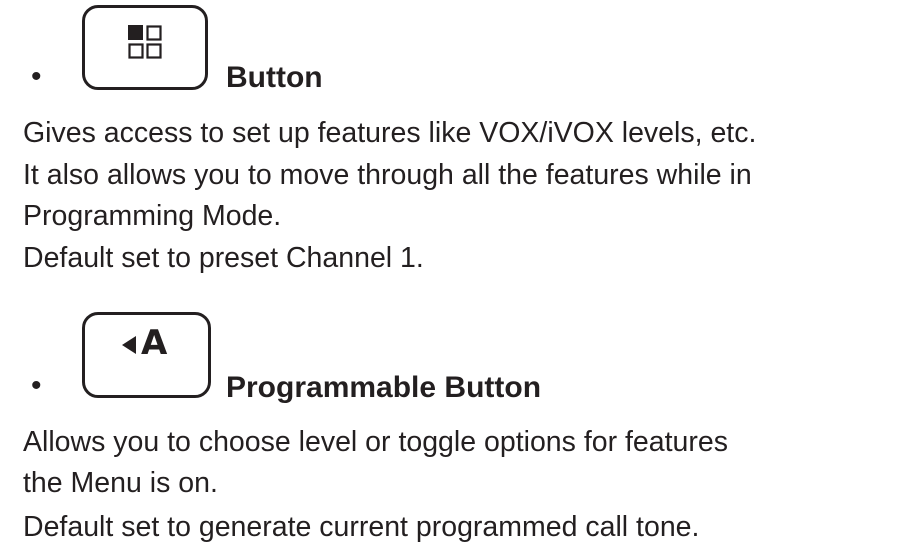  Describe the element at coordinates (154, 343) in the screenshot. I see `letter-a-label: A` at that location.